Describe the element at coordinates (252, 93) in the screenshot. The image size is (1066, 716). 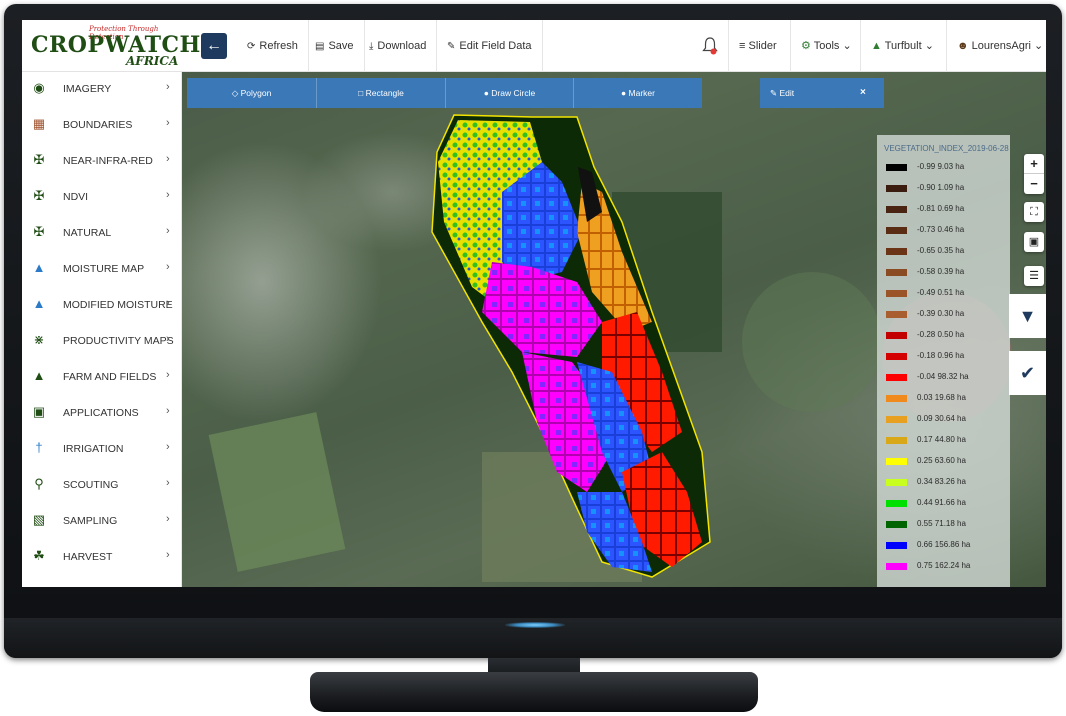
I see `draw-polygon-button: ◇ Polygon` at that location.